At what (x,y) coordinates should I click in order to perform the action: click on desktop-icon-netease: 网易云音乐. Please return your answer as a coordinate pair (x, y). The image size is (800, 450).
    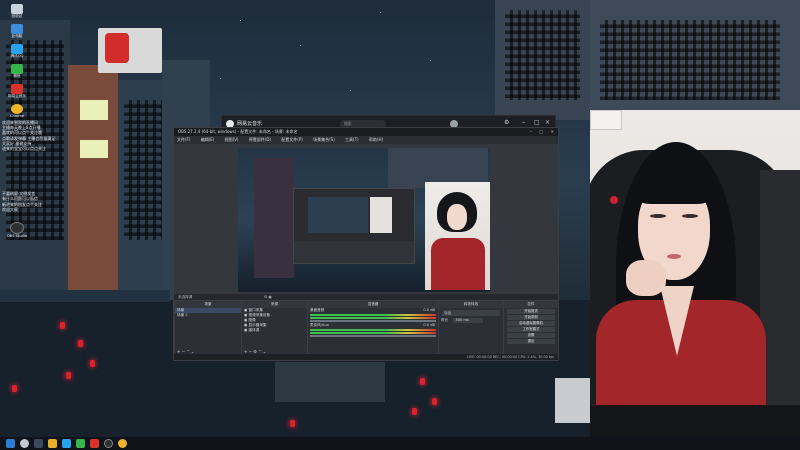
    Looking at the image, I should click on (17, 91).